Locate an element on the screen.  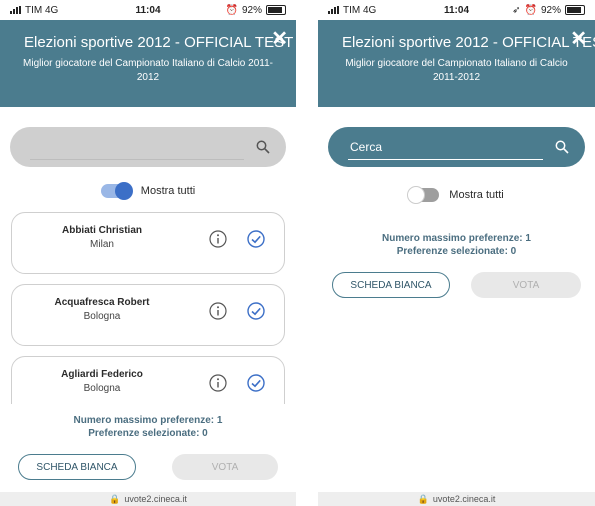
status-bar: TIM 4G 11:04 ➶ ⏰ 92% is located at coordinates (456, 10).